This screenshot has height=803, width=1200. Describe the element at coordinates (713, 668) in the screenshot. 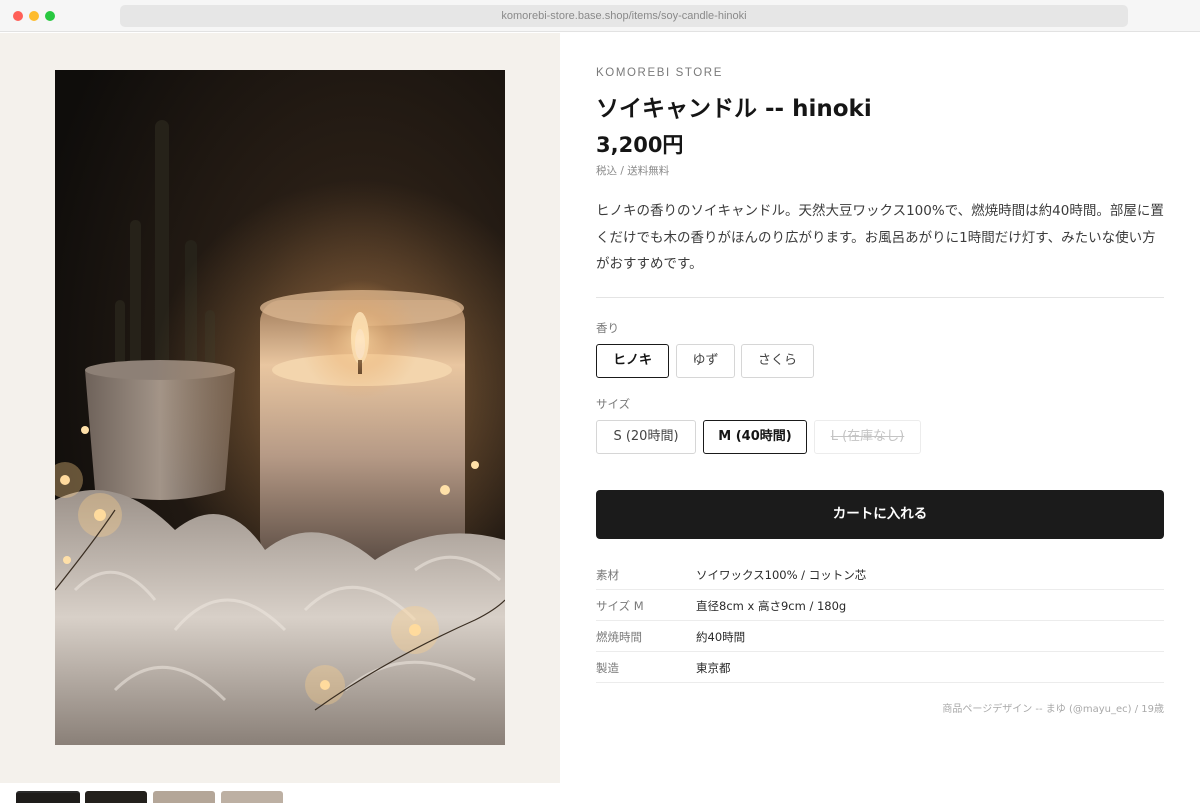

I see `spec-value: 東京都` at that location.